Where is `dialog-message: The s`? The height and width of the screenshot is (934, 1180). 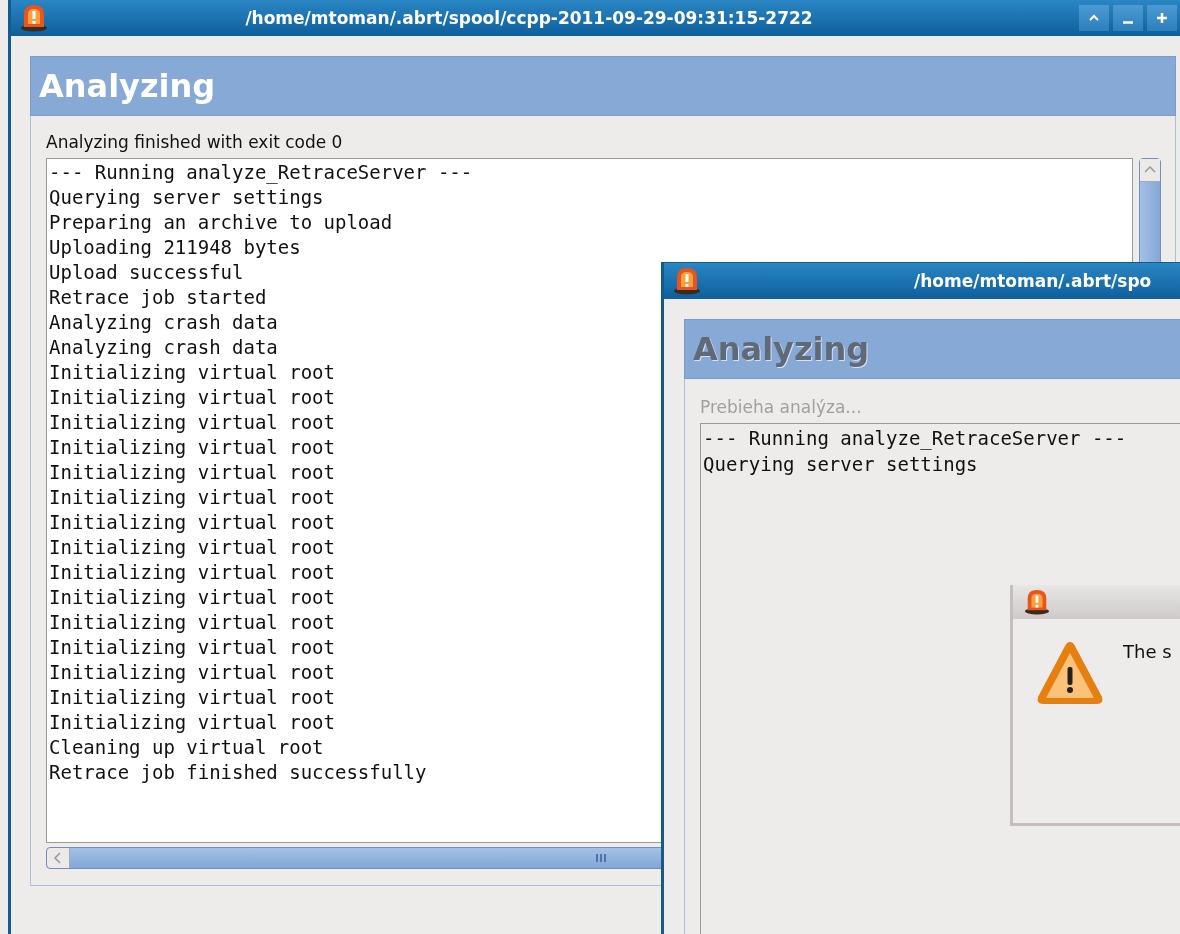
dialog-message: The s is located at coordinates (1147, 651).